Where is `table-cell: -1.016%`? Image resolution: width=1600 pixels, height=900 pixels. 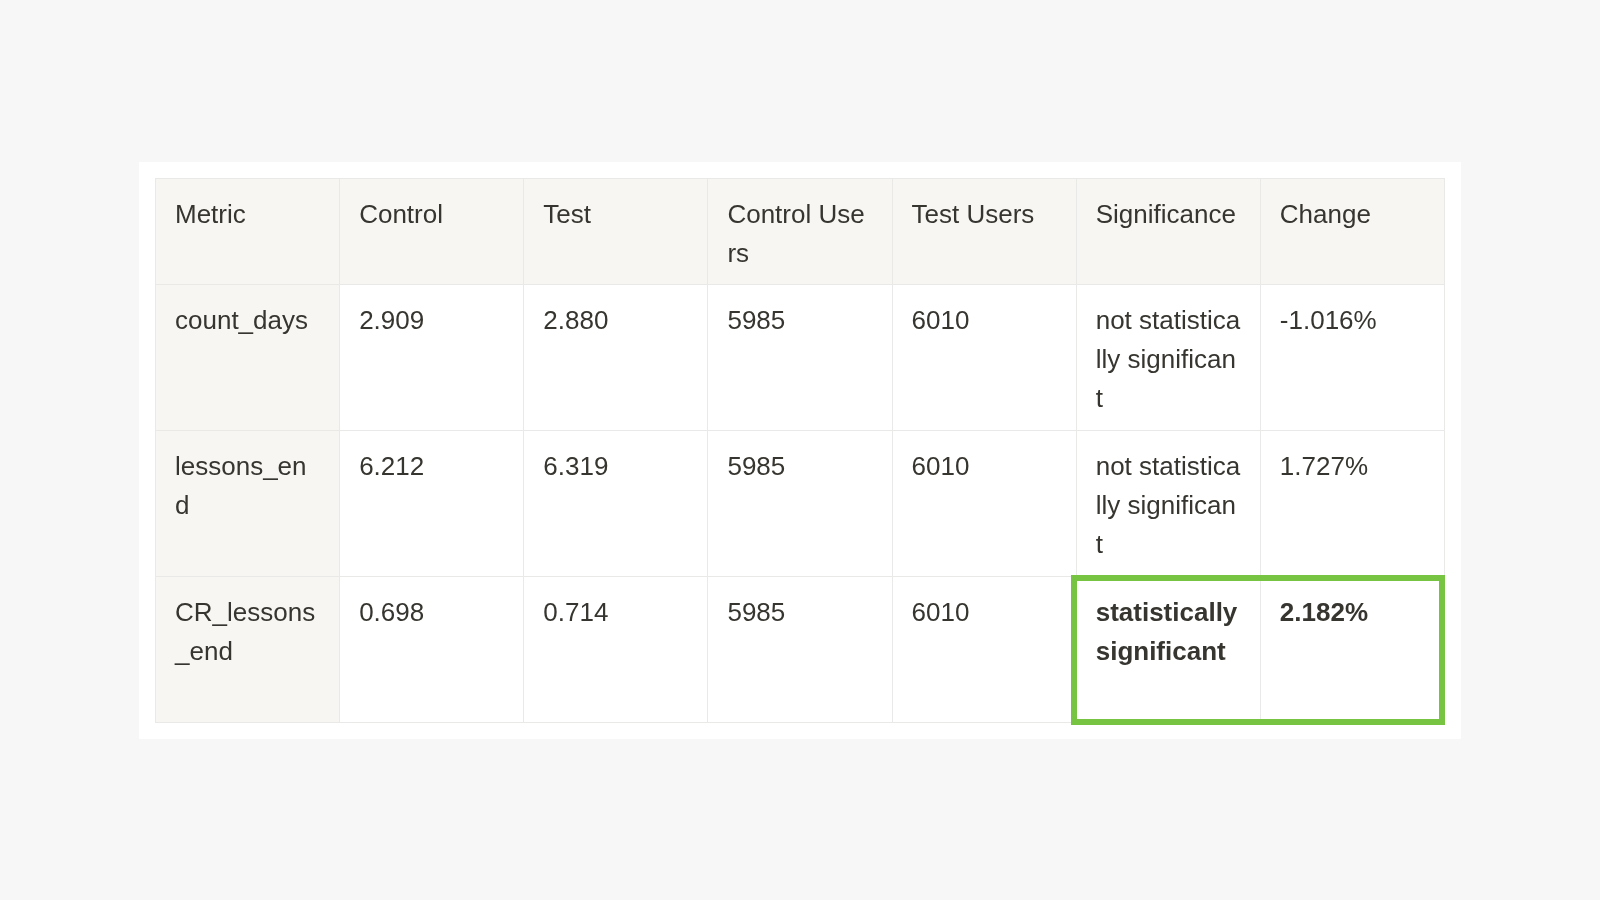
table-cell: -1.016% is located at coordinates (1352, 358).